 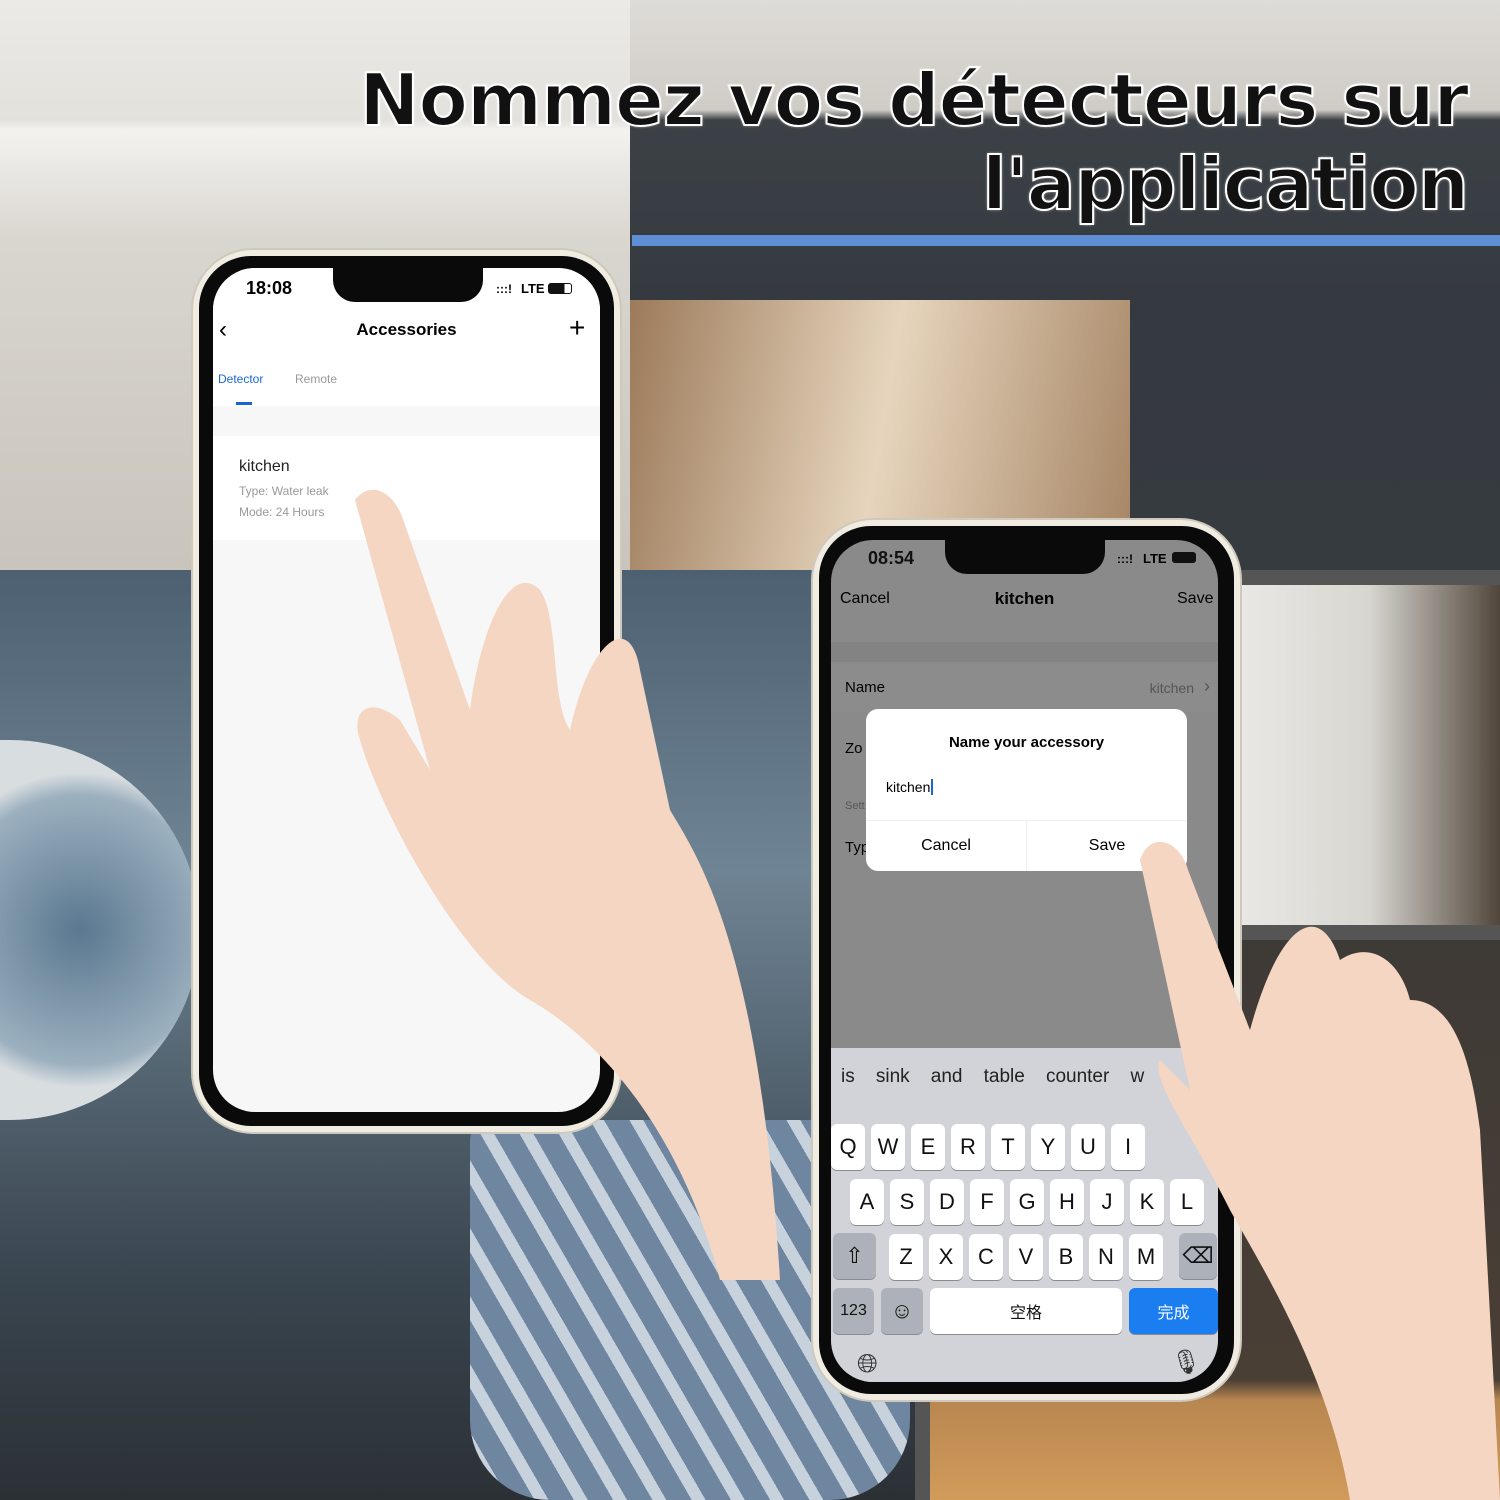 I want to click on globe-icon: 🌐︎, so click(x=867, y=1364).